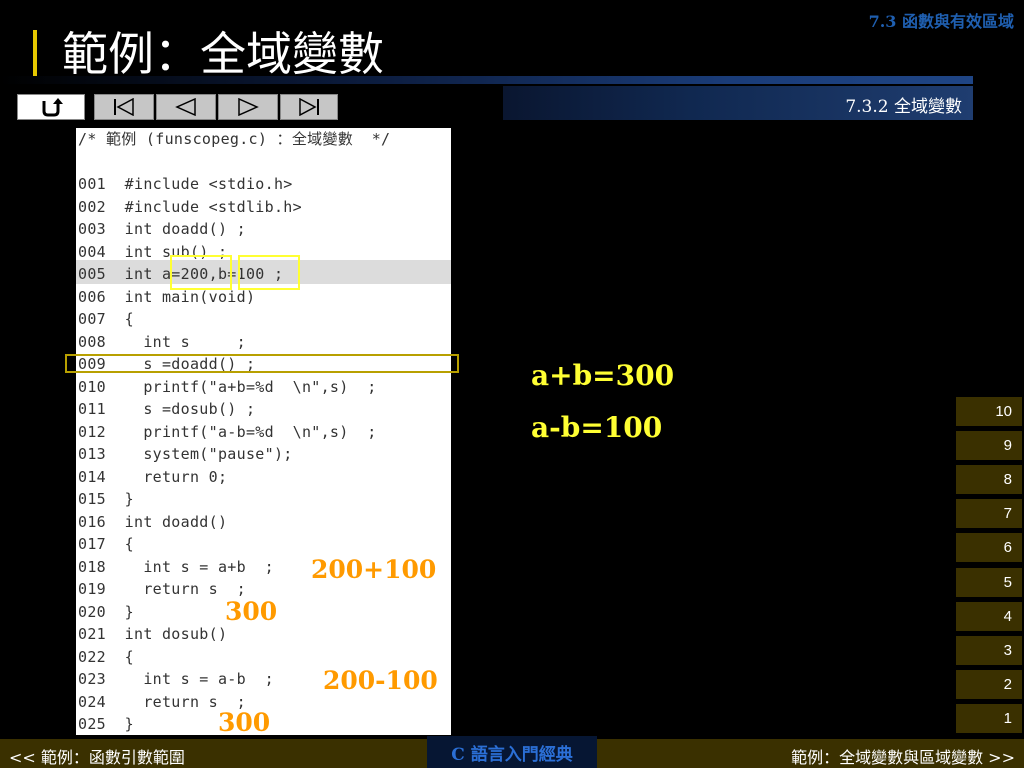 The width and height of the screenshot is (1024, 768). Describe the element at coordinates (153, 521) in the screenshot. I see `code-line: 016 int doadd()` at that location.